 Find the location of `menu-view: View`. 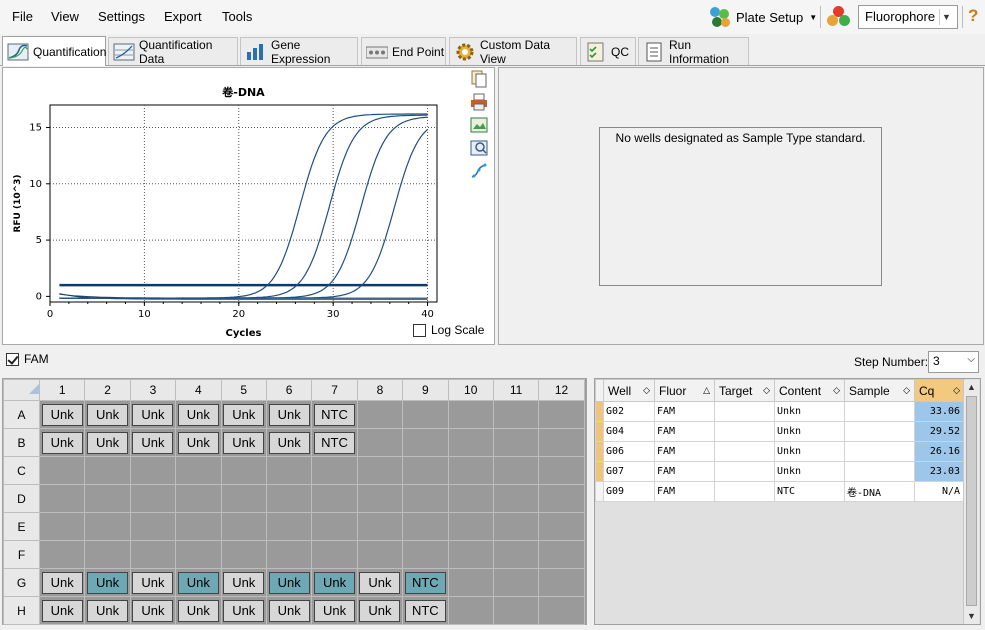

menu-view: View is located at coordinates (65, 16).